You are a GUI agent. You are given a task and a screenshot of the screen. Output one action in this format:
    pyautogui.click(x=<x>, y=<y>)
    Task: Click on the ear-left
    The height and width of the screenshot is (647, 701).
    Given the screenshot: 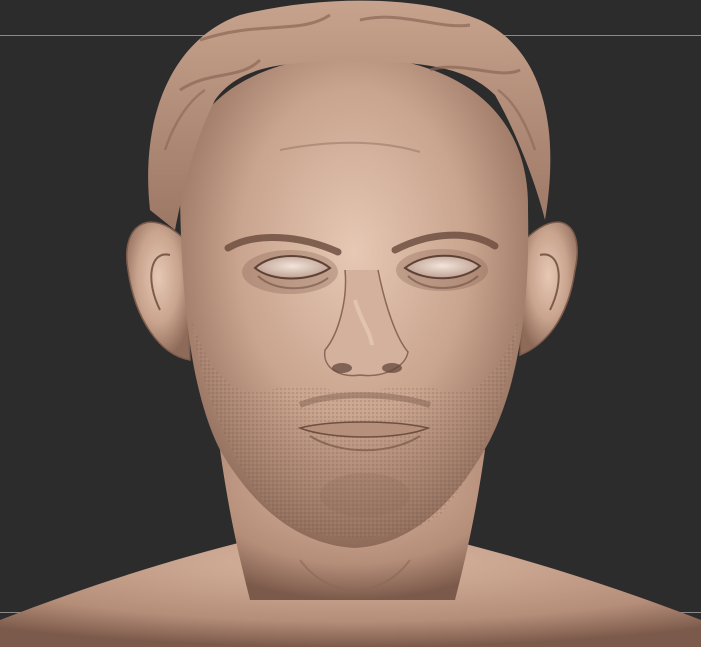 What is the action you would take?
    pyautogui.click(x=158, y=291)
    